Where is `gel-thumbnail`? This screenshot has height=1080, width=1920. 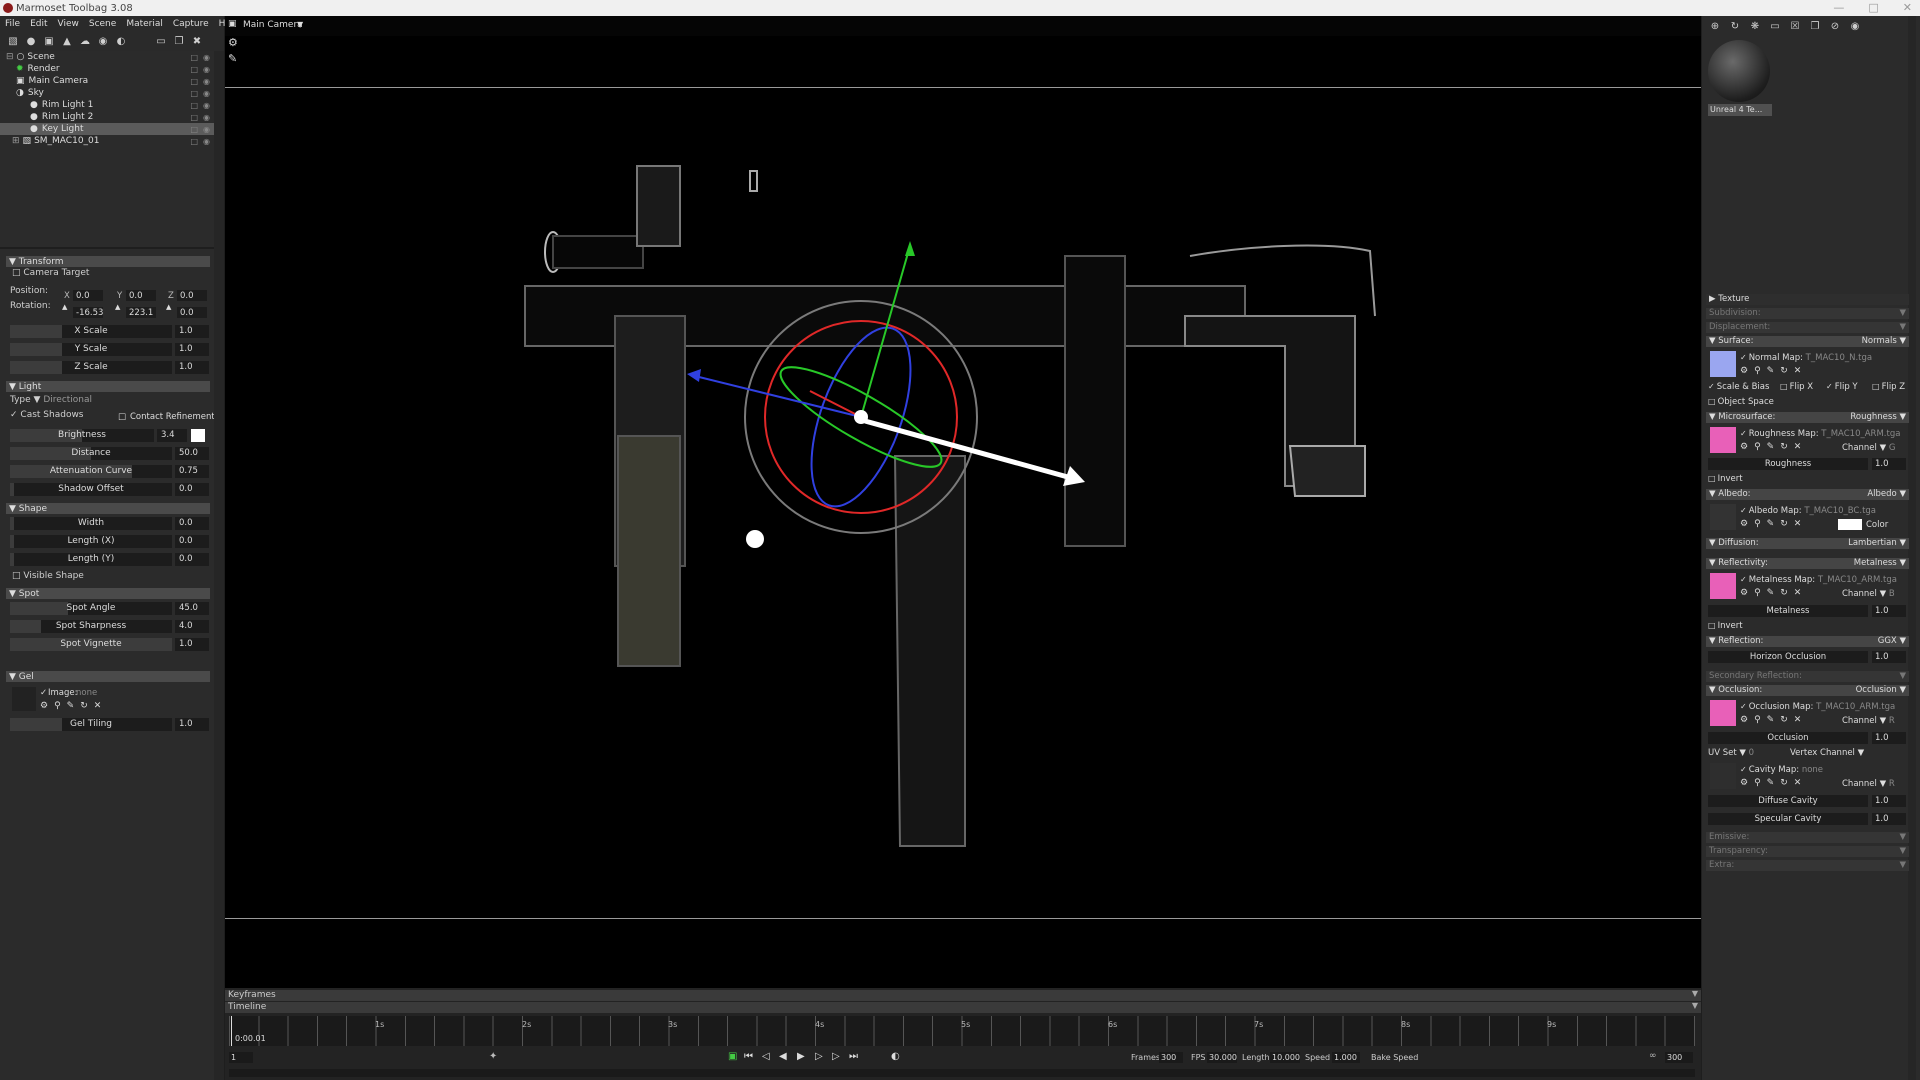
gel-thumbnail is located at coordinates (24, 699).